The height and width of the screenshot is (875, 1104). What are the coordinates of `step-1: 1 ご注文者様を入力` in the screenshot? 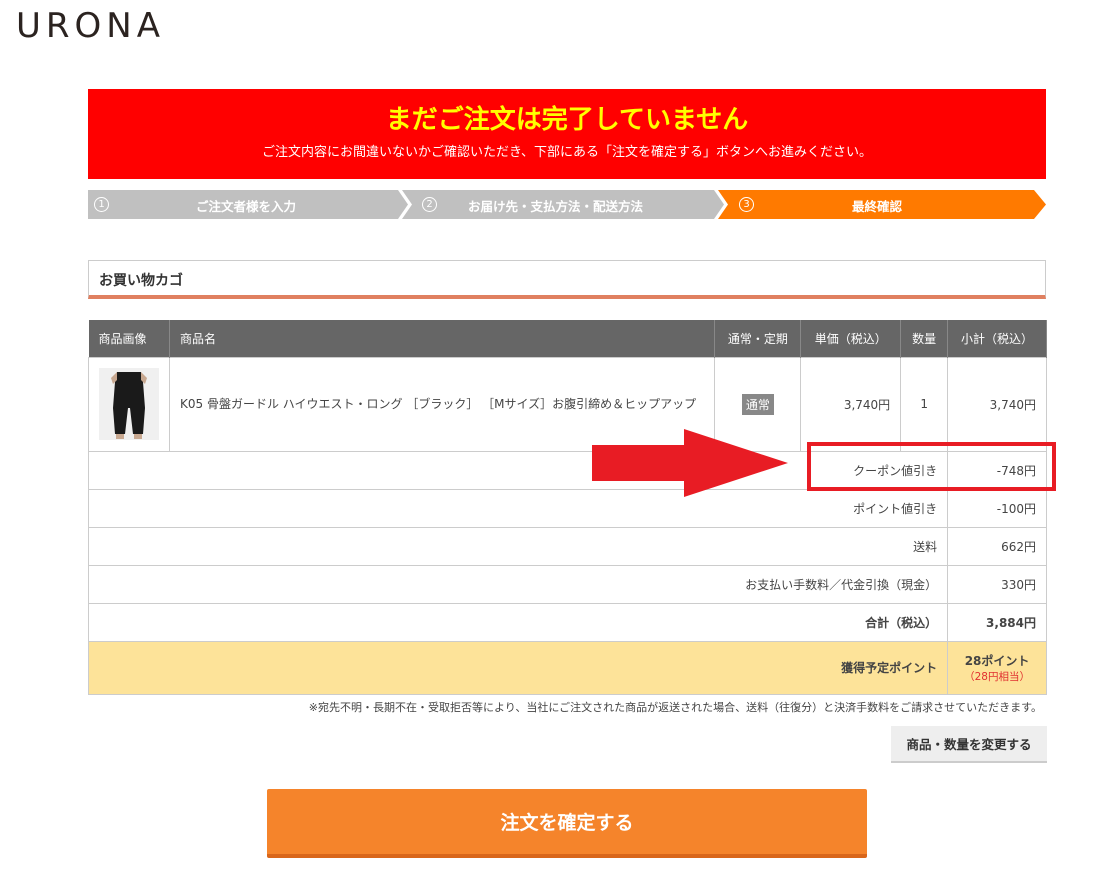 It's located at (248, 204).